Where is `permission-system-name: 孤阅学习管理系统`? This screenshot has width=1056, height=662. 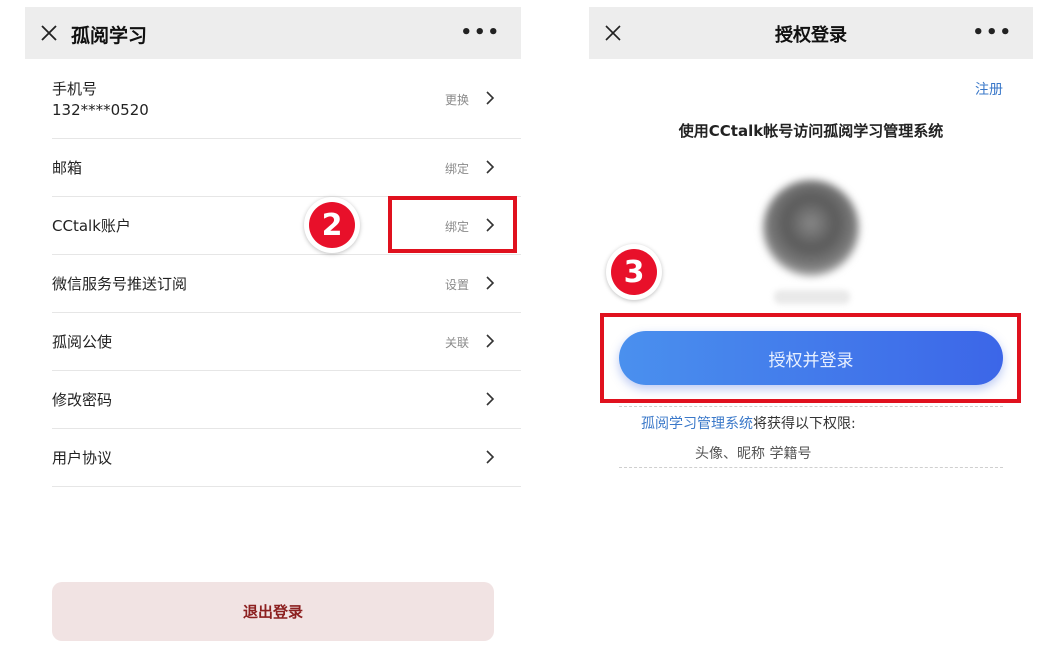 permission-system-name: 孤阅学习管理系统 is located at coordinates (697, 424).